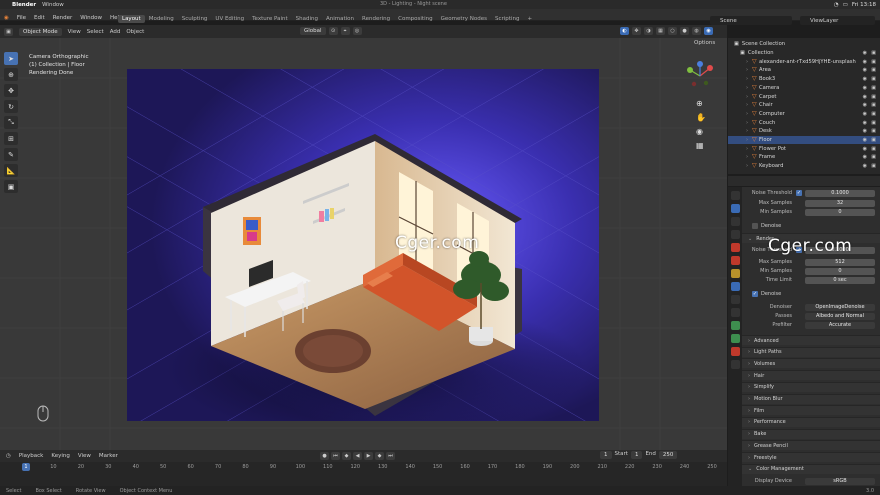  What do you see at coordinates (735, 221) in the screenshot?
I see `output-tab-icon` at bounding box center [735, 221].